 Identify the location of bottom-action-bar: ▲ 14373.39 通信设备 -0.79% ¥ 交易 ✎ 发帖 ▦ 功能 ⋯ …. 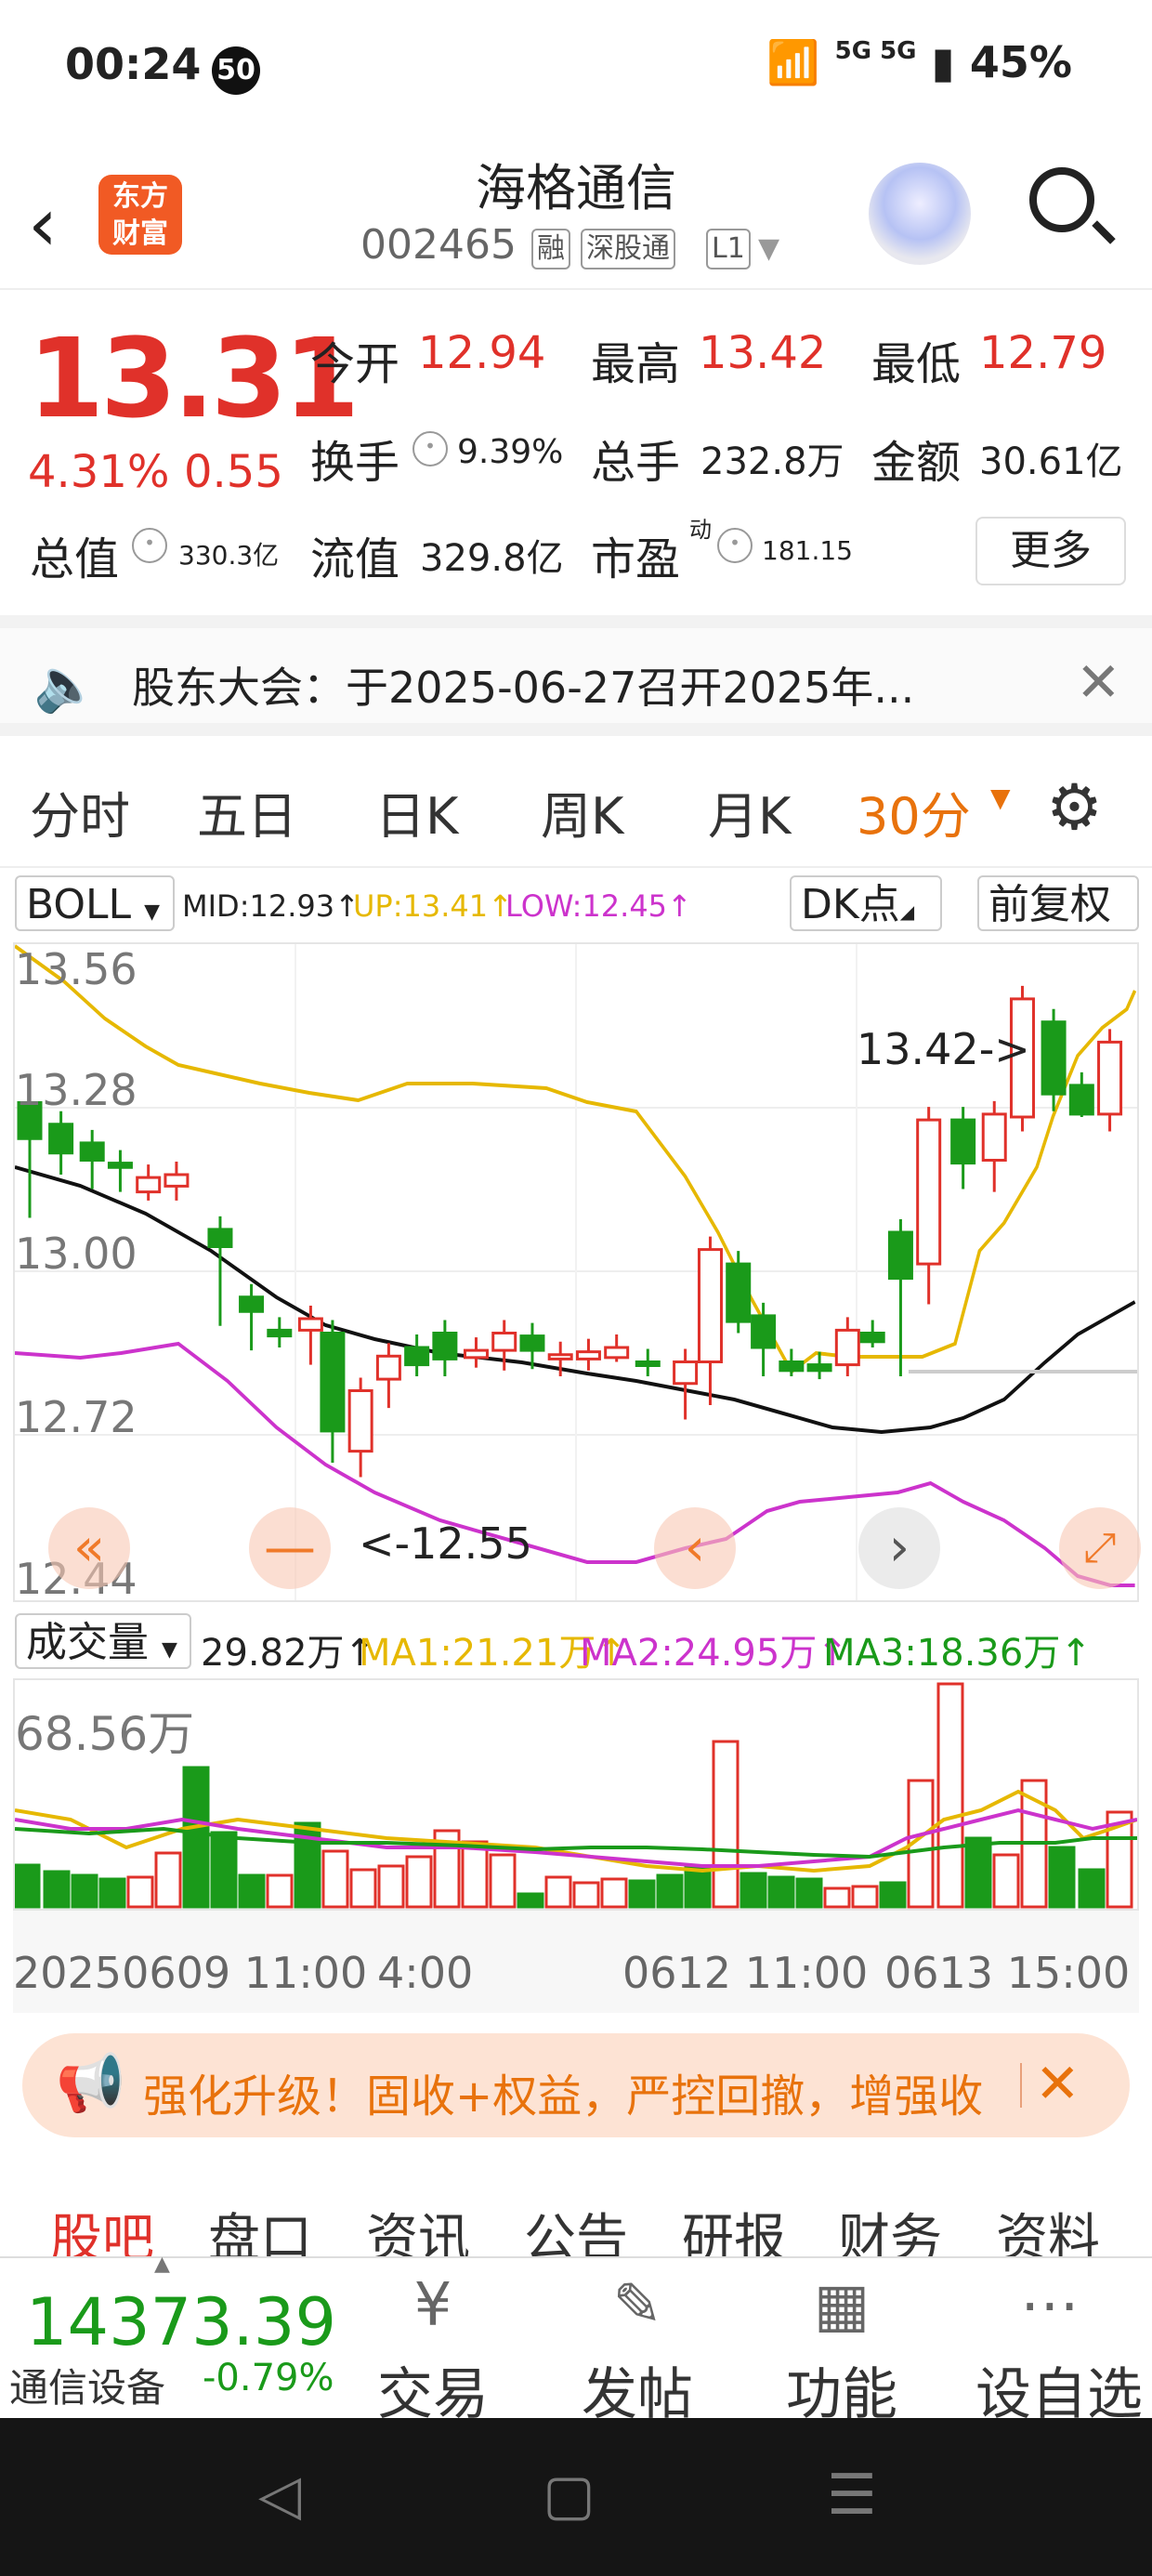
(576, 2340).